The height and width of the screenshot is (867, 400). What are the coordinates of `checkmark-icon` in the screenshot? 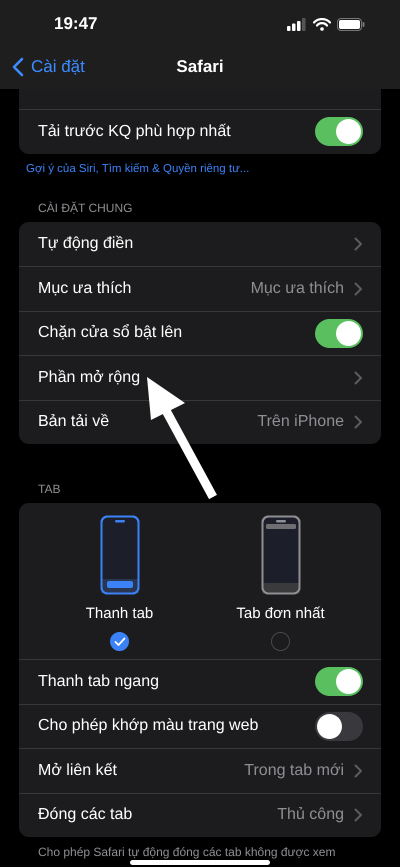 It's located at (120, 641).